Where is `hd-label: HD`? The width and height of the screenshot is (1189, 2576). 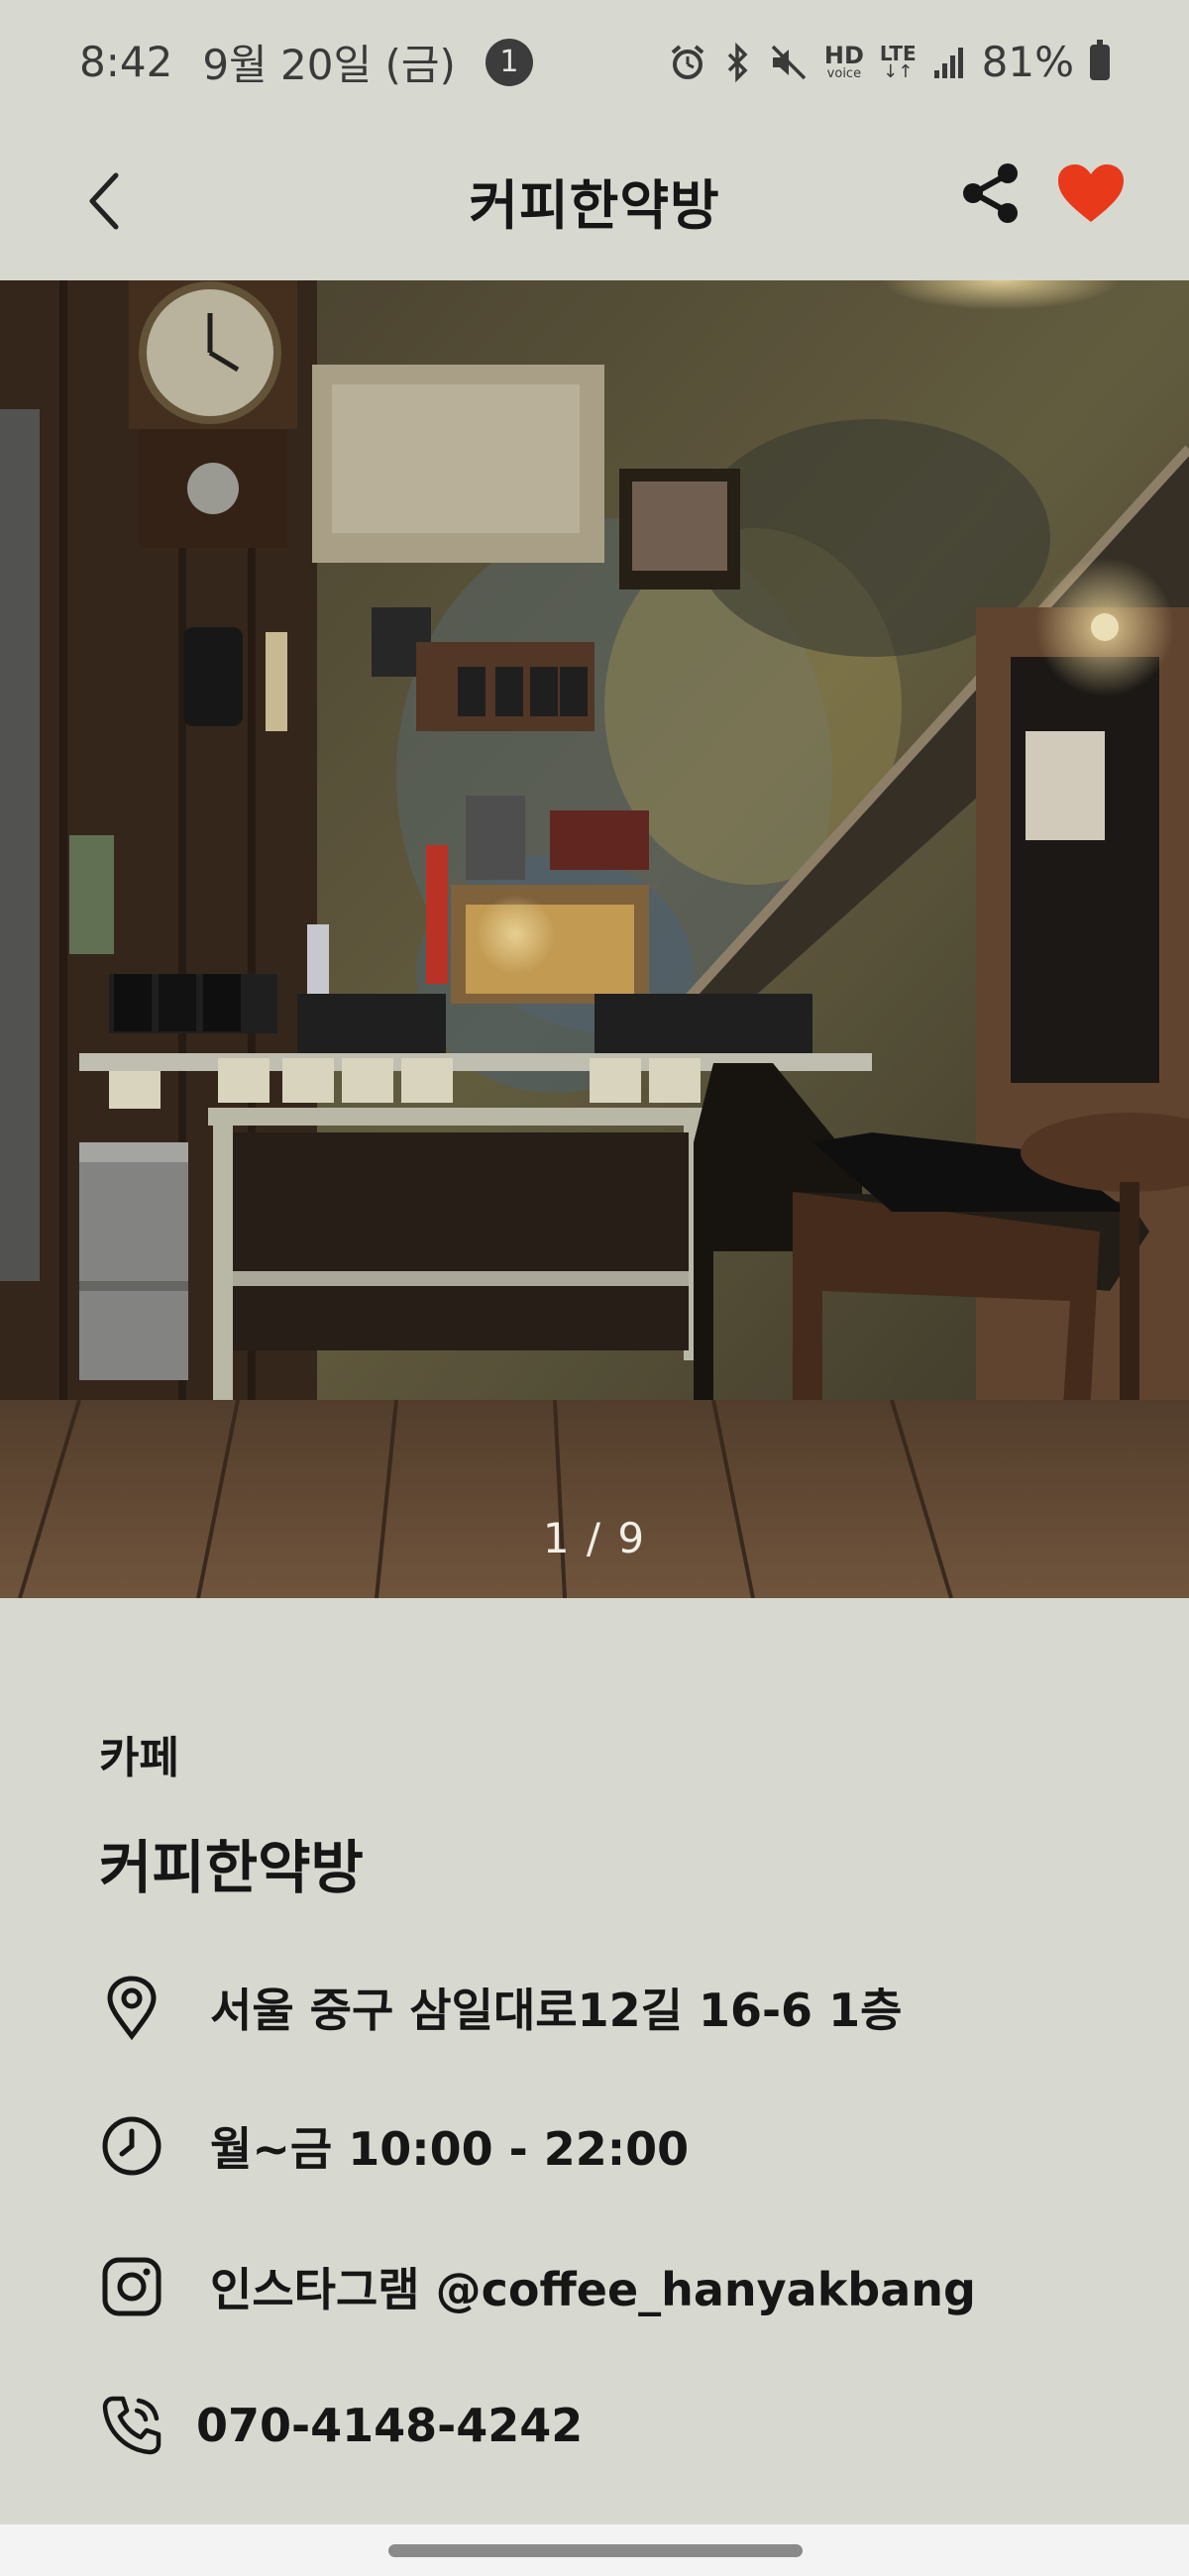
hd-label: HD is located at coordinates (844, 55).